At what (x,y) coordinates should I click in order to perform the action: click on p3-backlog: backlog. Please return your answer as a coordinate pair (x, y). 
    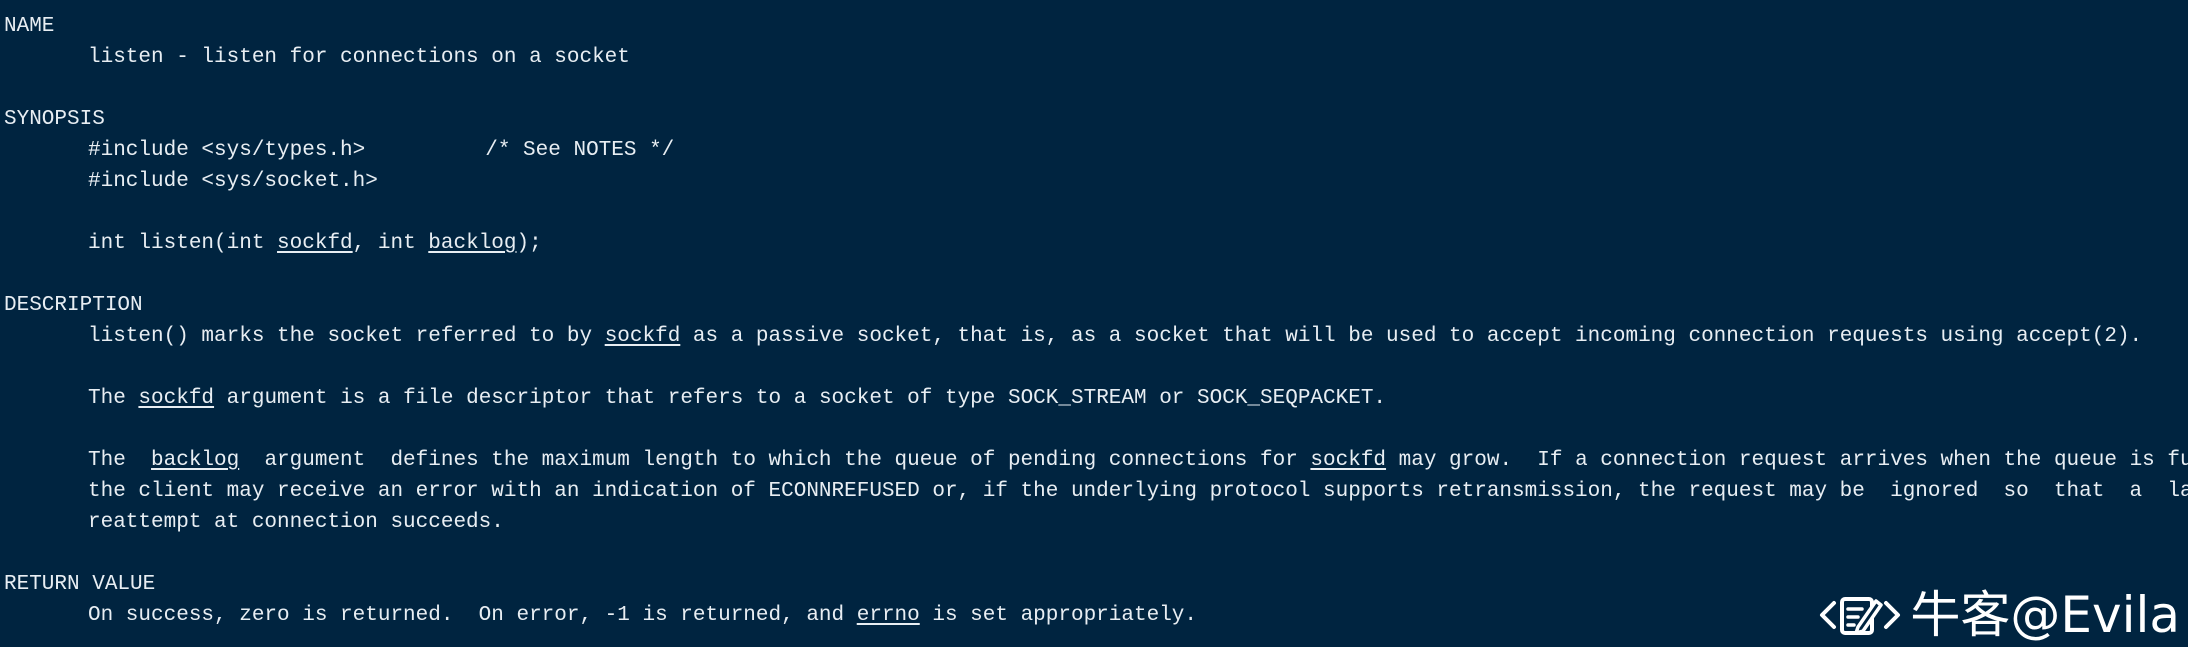
    Looking at the image, I should click on (195, 460).